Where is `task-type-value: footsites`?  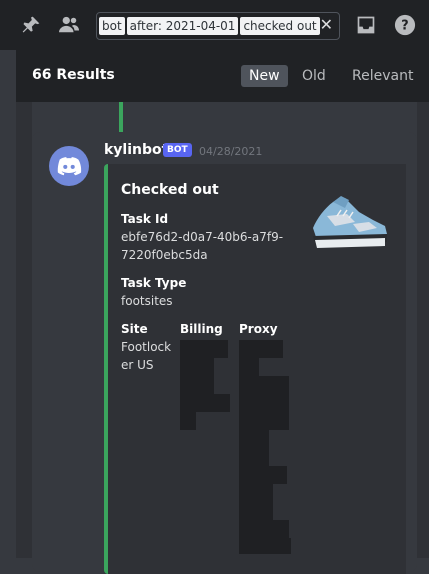 task-type-value: footsites is located at coordinates (147, 301).